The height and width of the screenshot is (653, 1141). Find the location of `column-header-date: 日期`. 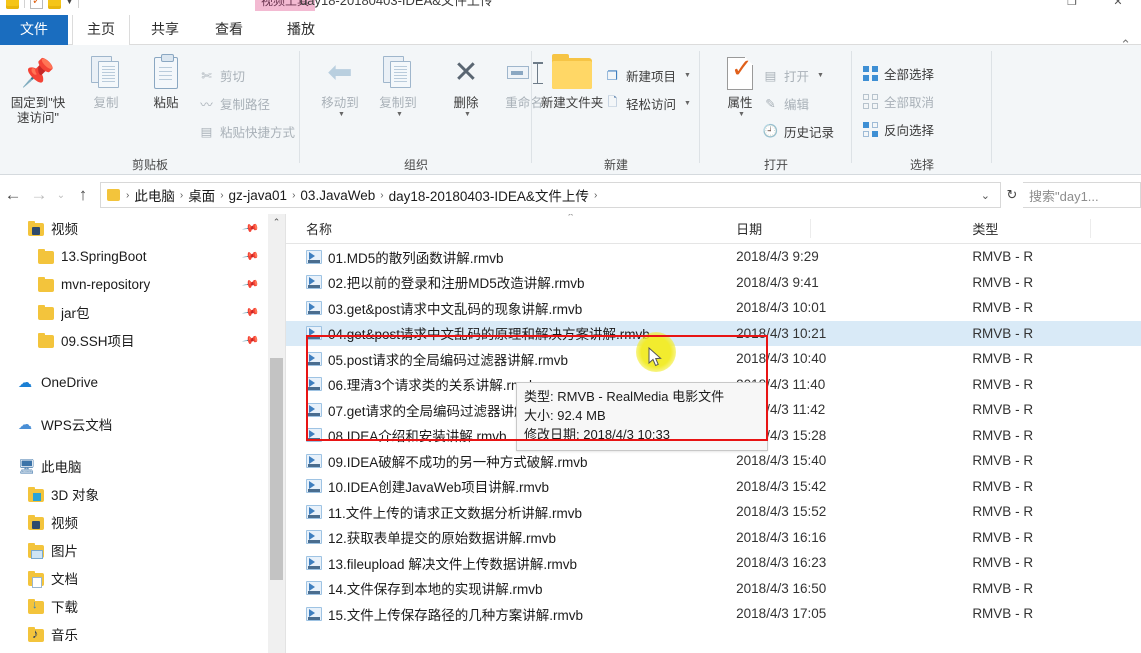

column-header-date: 日期 is located at coordinates (854, 228).